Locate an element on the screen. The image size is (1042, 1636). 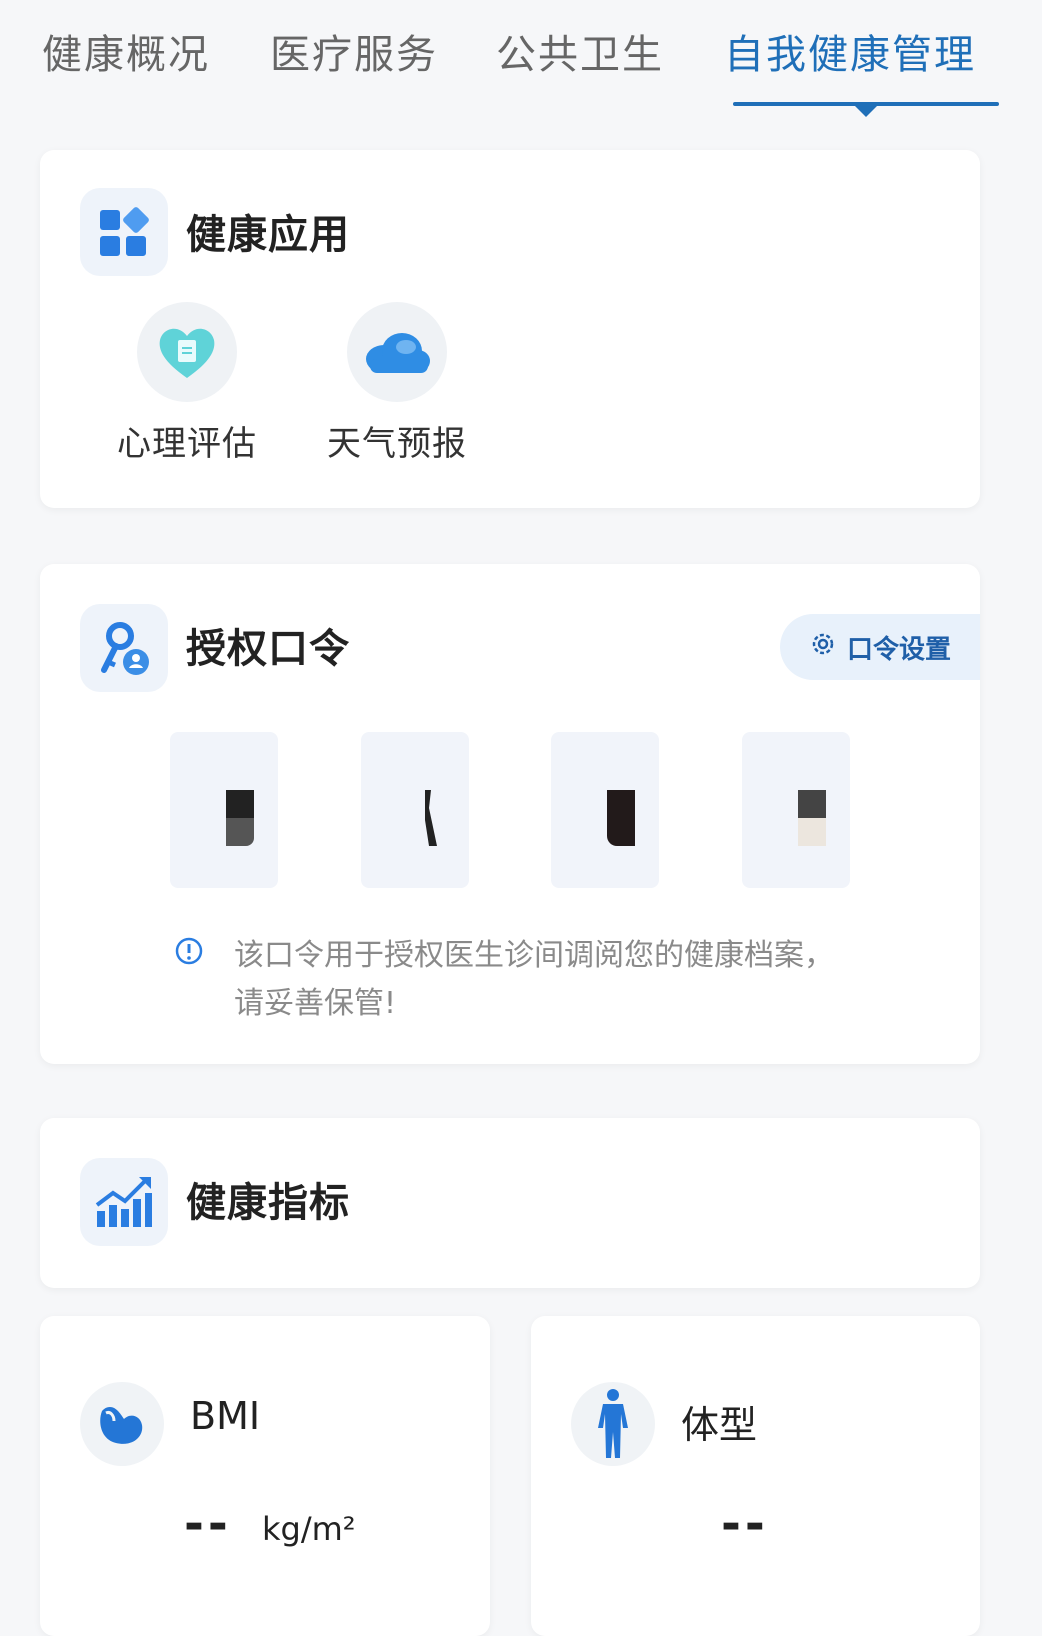
heart-document-icon is located at coordinates (187, 352).